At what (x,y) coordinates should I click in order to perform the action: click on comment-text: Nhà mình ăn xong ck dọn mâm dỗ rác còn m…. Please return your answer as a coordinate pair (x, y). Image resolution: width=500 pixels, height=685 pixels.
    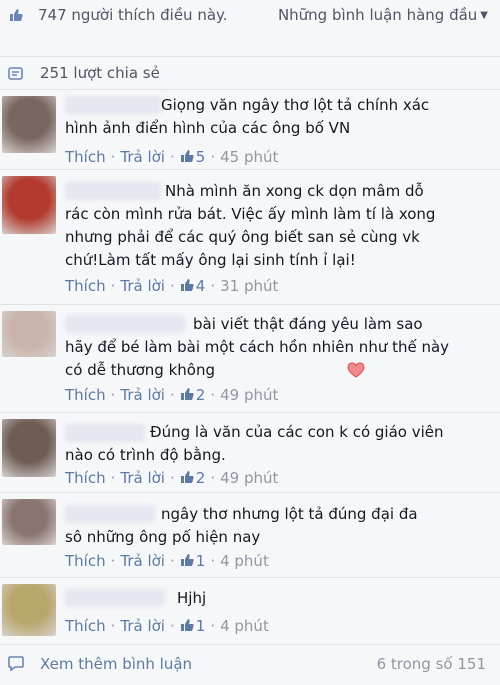
    Looking at the image, I should click on (250, 225).